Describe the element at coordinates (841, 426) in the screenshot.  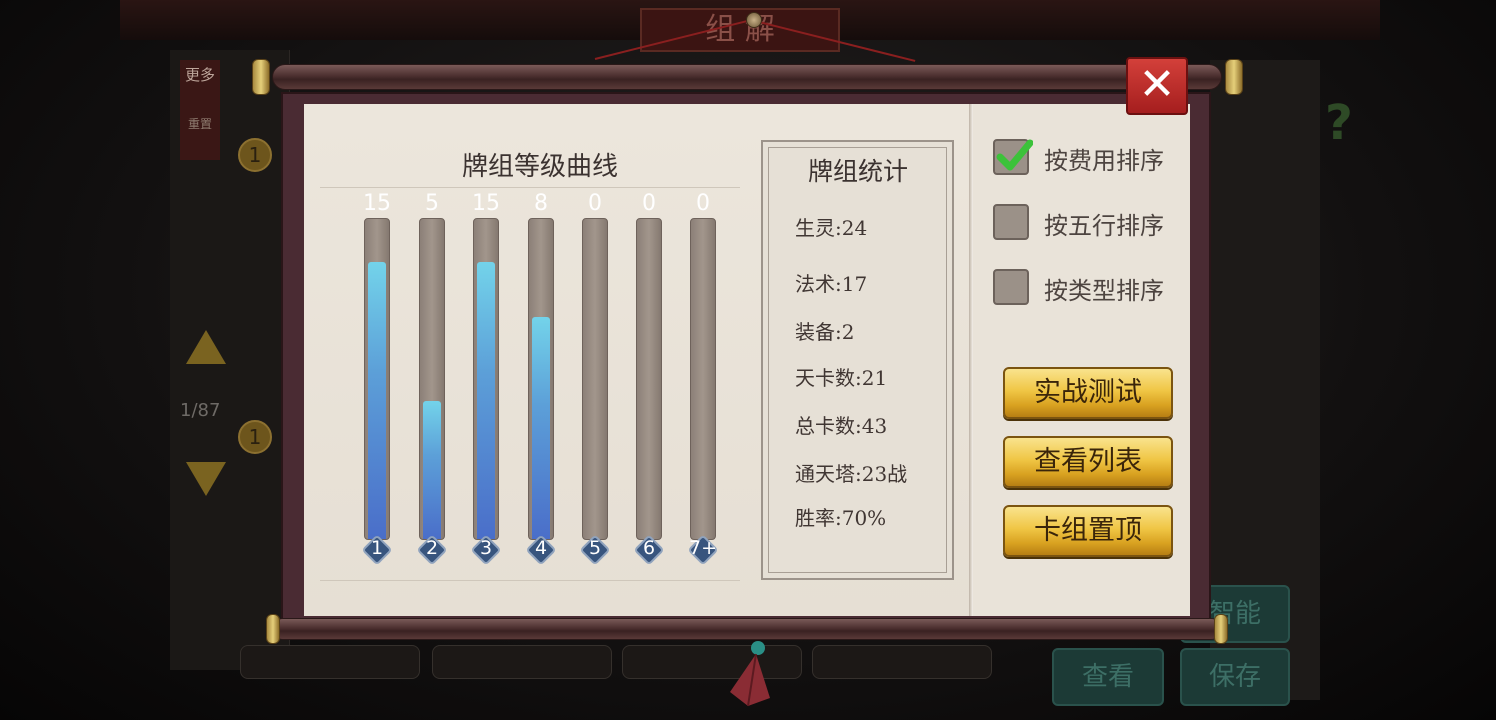
I see `stat-total-cards: 总卡数:43` at that location.